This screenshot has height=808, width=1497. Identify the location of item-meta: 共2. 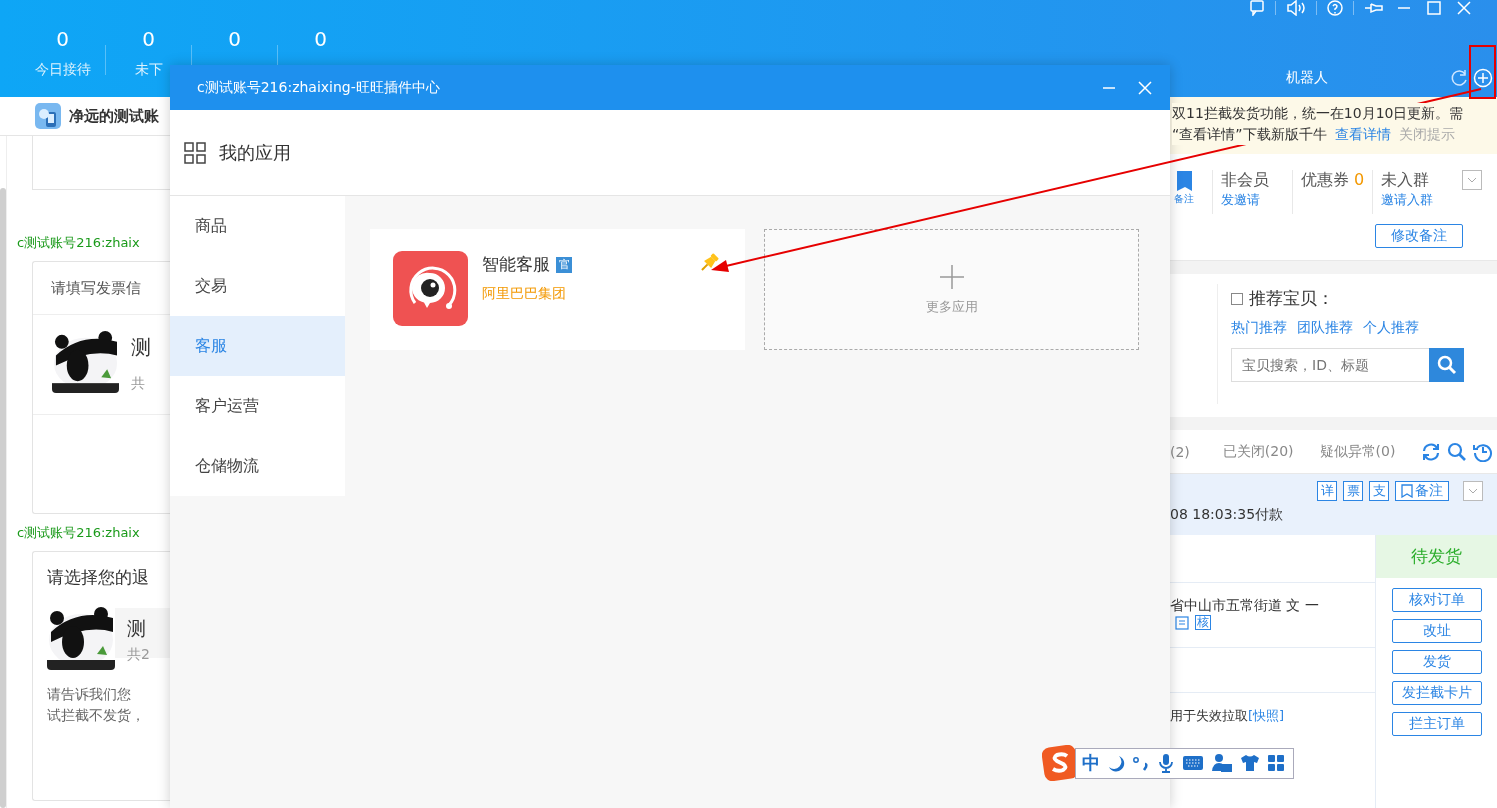
(139, 655).